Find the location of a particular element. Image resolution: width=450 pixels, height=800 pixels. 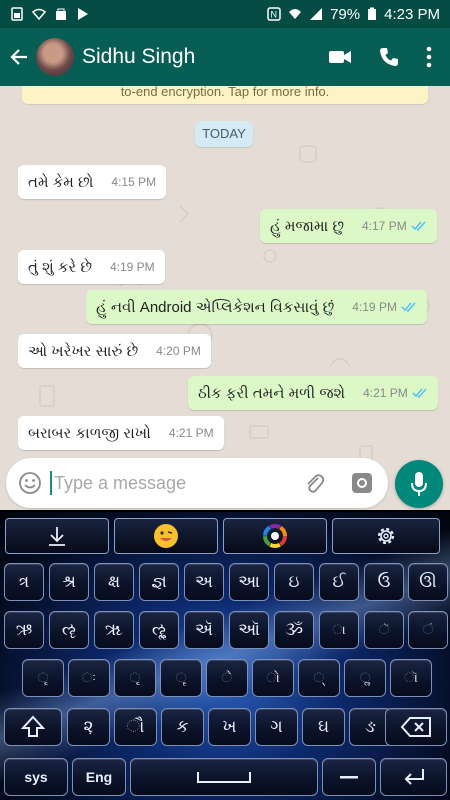

key: ઇ is located at coordinates (294, 582).